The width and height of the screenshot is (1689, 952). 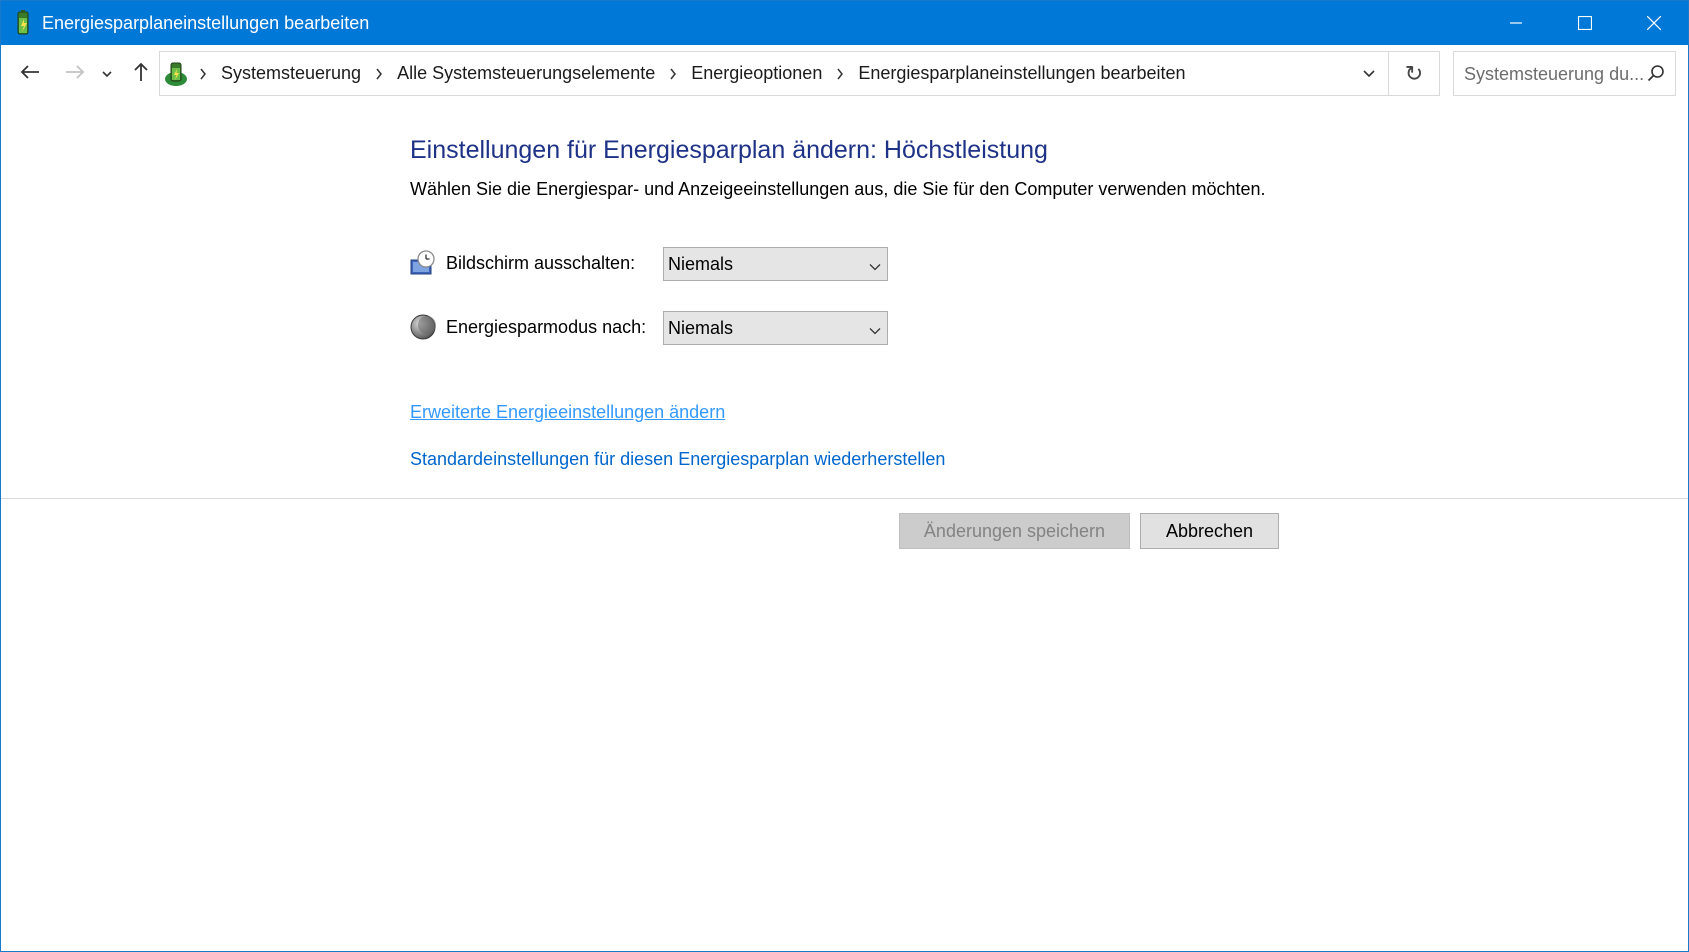 I want to click on breadcrumb-item: Systemsteuerung, so click(x=291, y=73).